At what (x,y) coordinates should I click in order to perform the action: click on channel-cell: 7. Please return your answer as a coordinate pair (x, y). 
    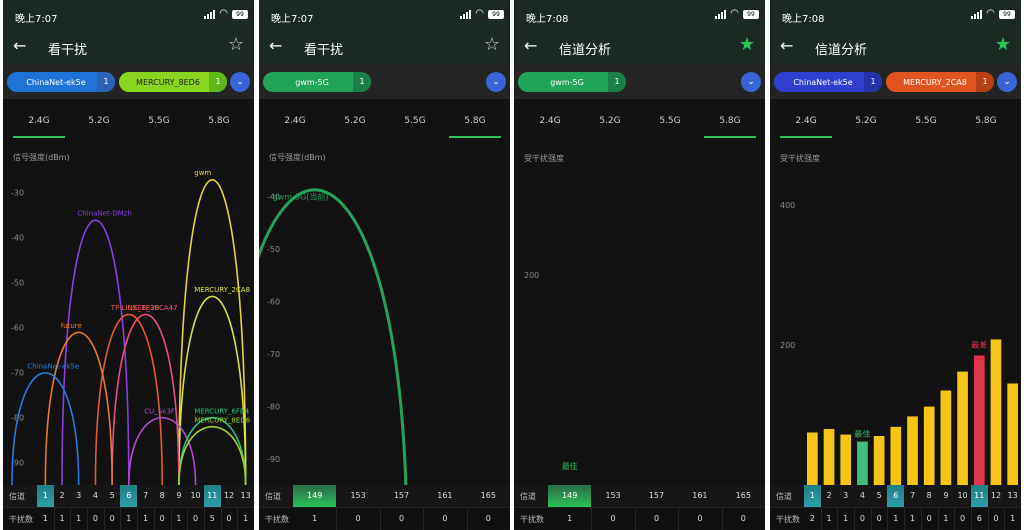
    Looking at the image, I should click on (912, 495).